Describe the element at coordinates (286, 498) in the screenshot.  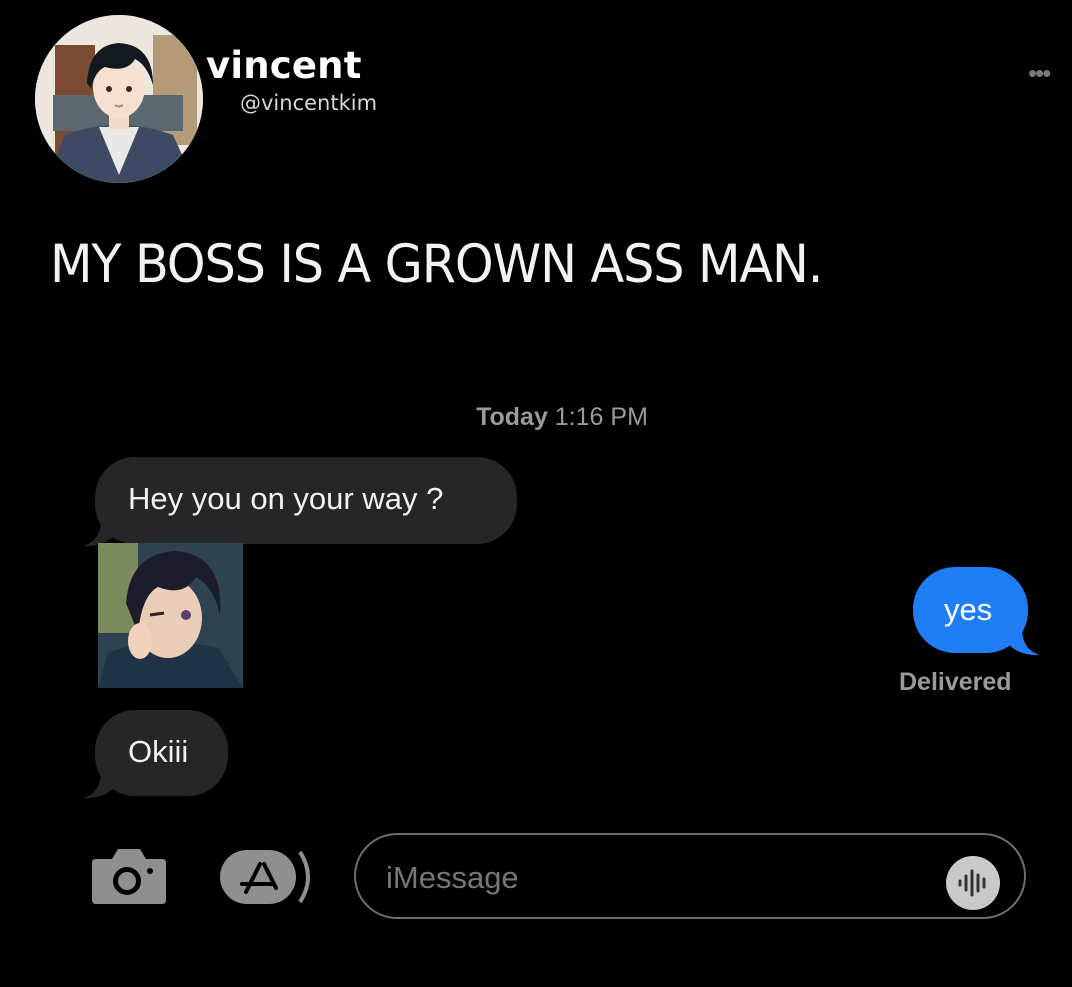
I see `message-text: Hey you on your way ?` at that location.